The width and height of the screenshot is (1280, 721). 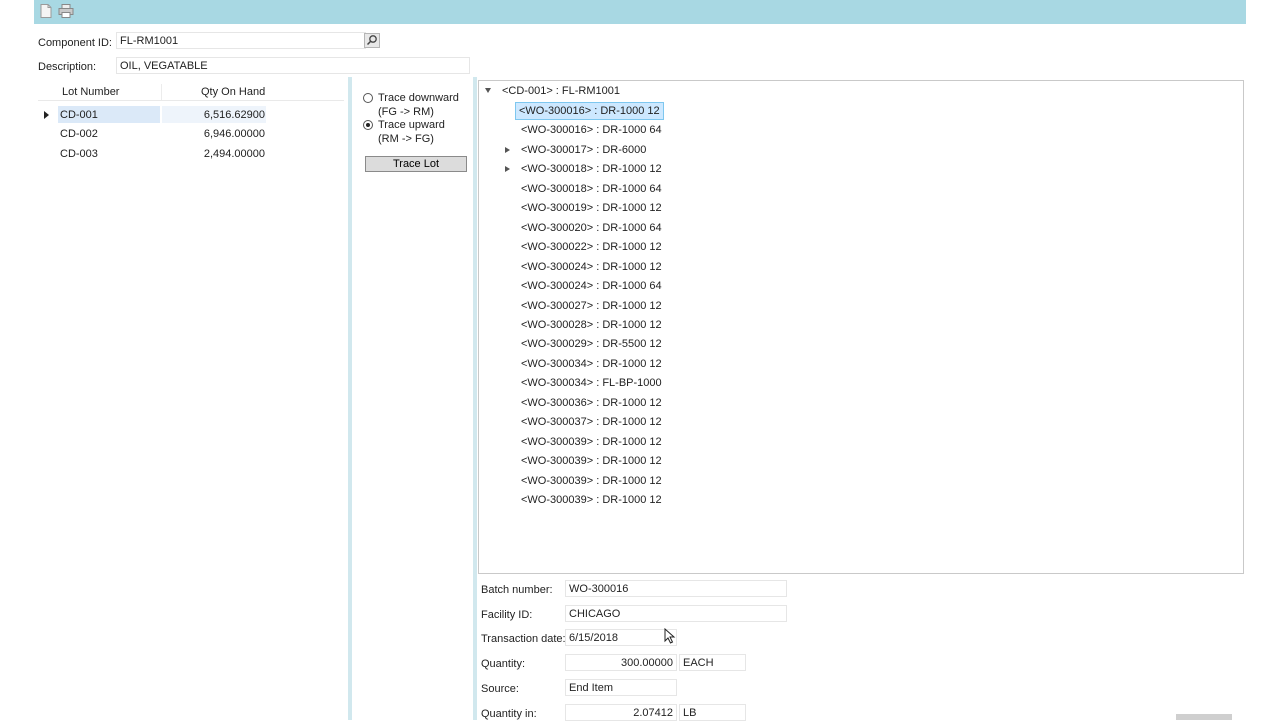 What do you see at coordinates (583, 150) in the screenshot?
I see `tree-node: <WO-300017> : DR-6000` at bounding box center [583, 150].